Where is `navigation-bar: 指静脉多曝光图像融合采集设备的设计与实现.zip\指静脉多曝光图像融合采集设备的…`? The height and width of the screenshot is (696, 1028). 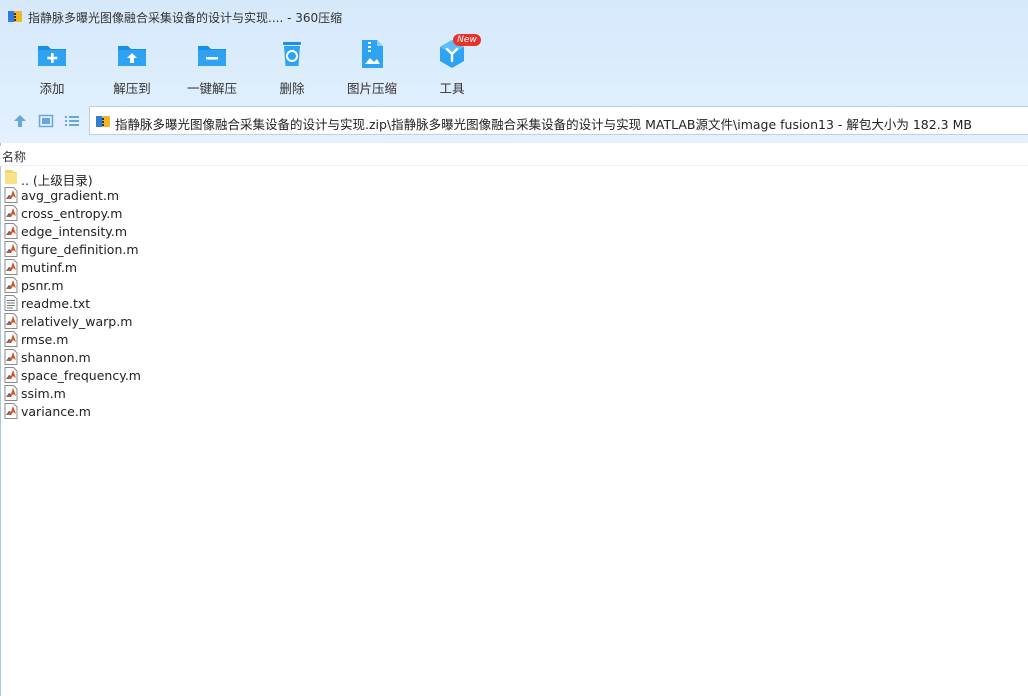 navigation-bar: 指静脉多曝光图像融合采集设备的设计与实现.zip\指静脉多曝光图像融合采集设备的… is located at coordinates (514, 121).